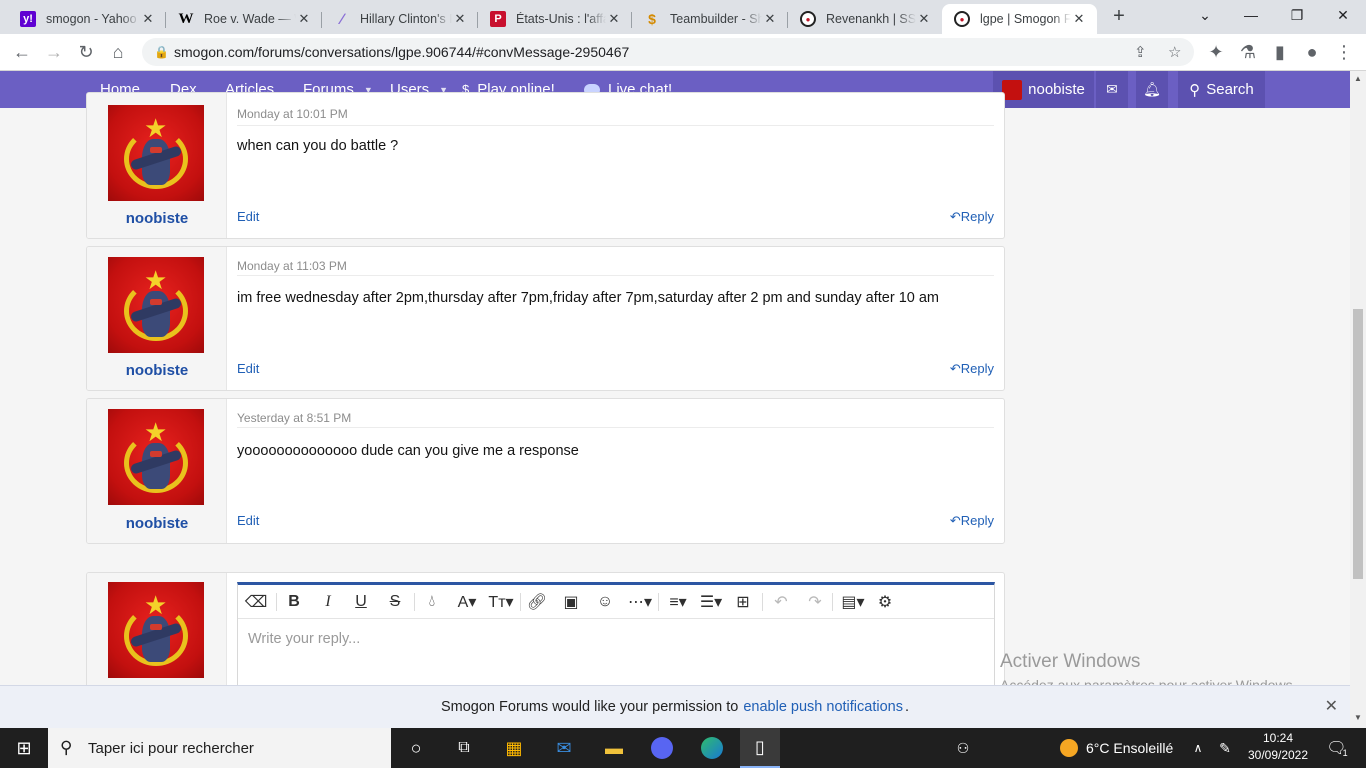 The height and width of the screenshot is (768, 1366). What do you see at coordinates (416, 748) in the screenshot?
I see `cortana-icon: ○` at bounding box center [416, 748].